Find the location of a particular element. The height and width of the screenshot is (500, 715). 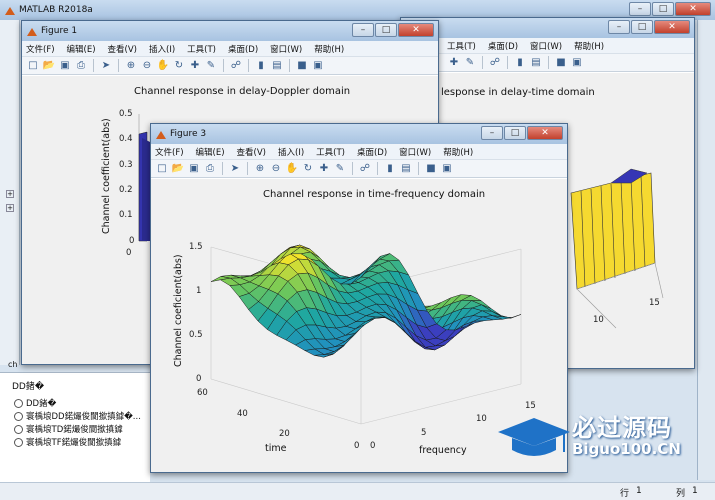

workspace-item-2: 寰楀埌TD鍩熶俊閬撳搷鎼 is located at coordinates (68, 429).